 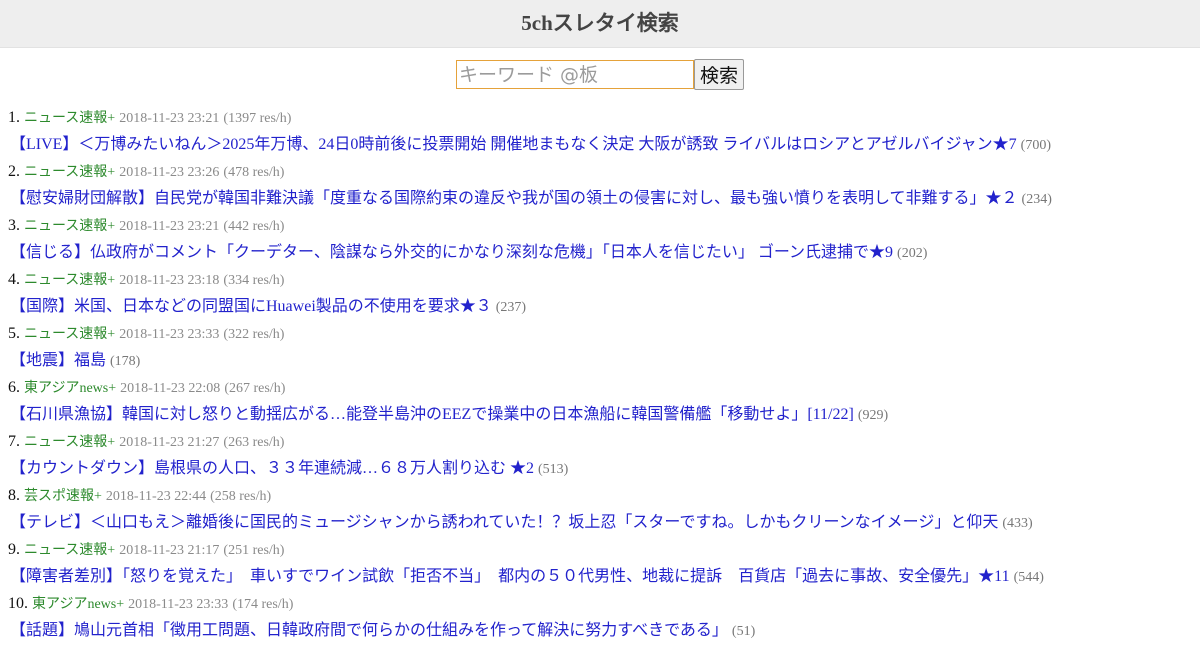 What do you see at coordinates (598, 279) in the screenshot?
I see `result-meta: 4. ニュース速報+ 2018-11-23 23:18 (334 res/h)` at bounding box center [598, 279].